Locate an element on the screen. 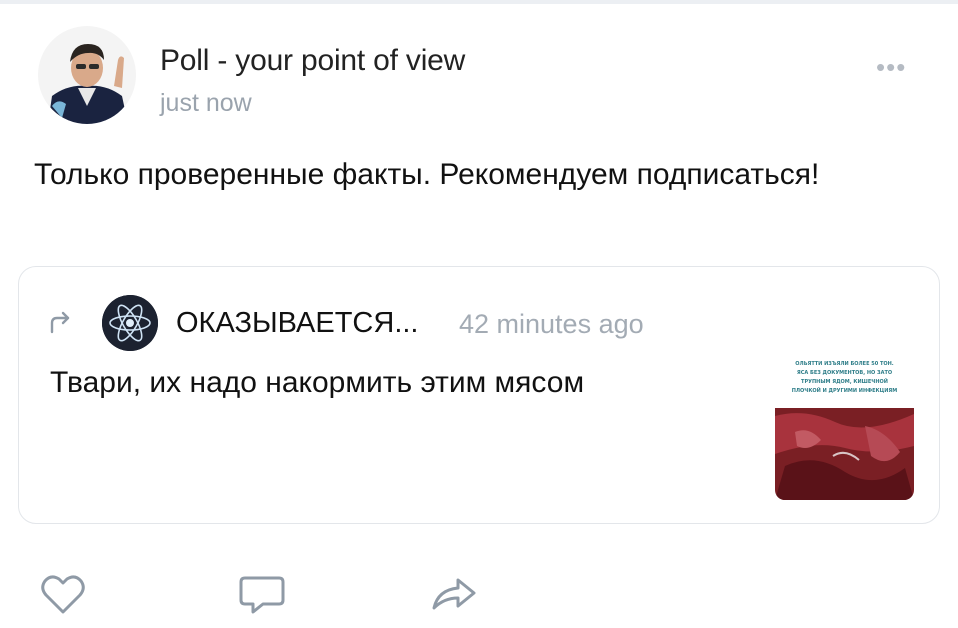 The width and height of the screenshot is (958, 628). repost-text: Твари, их надо накормить этим мясом is located at coordinates (317, 382).